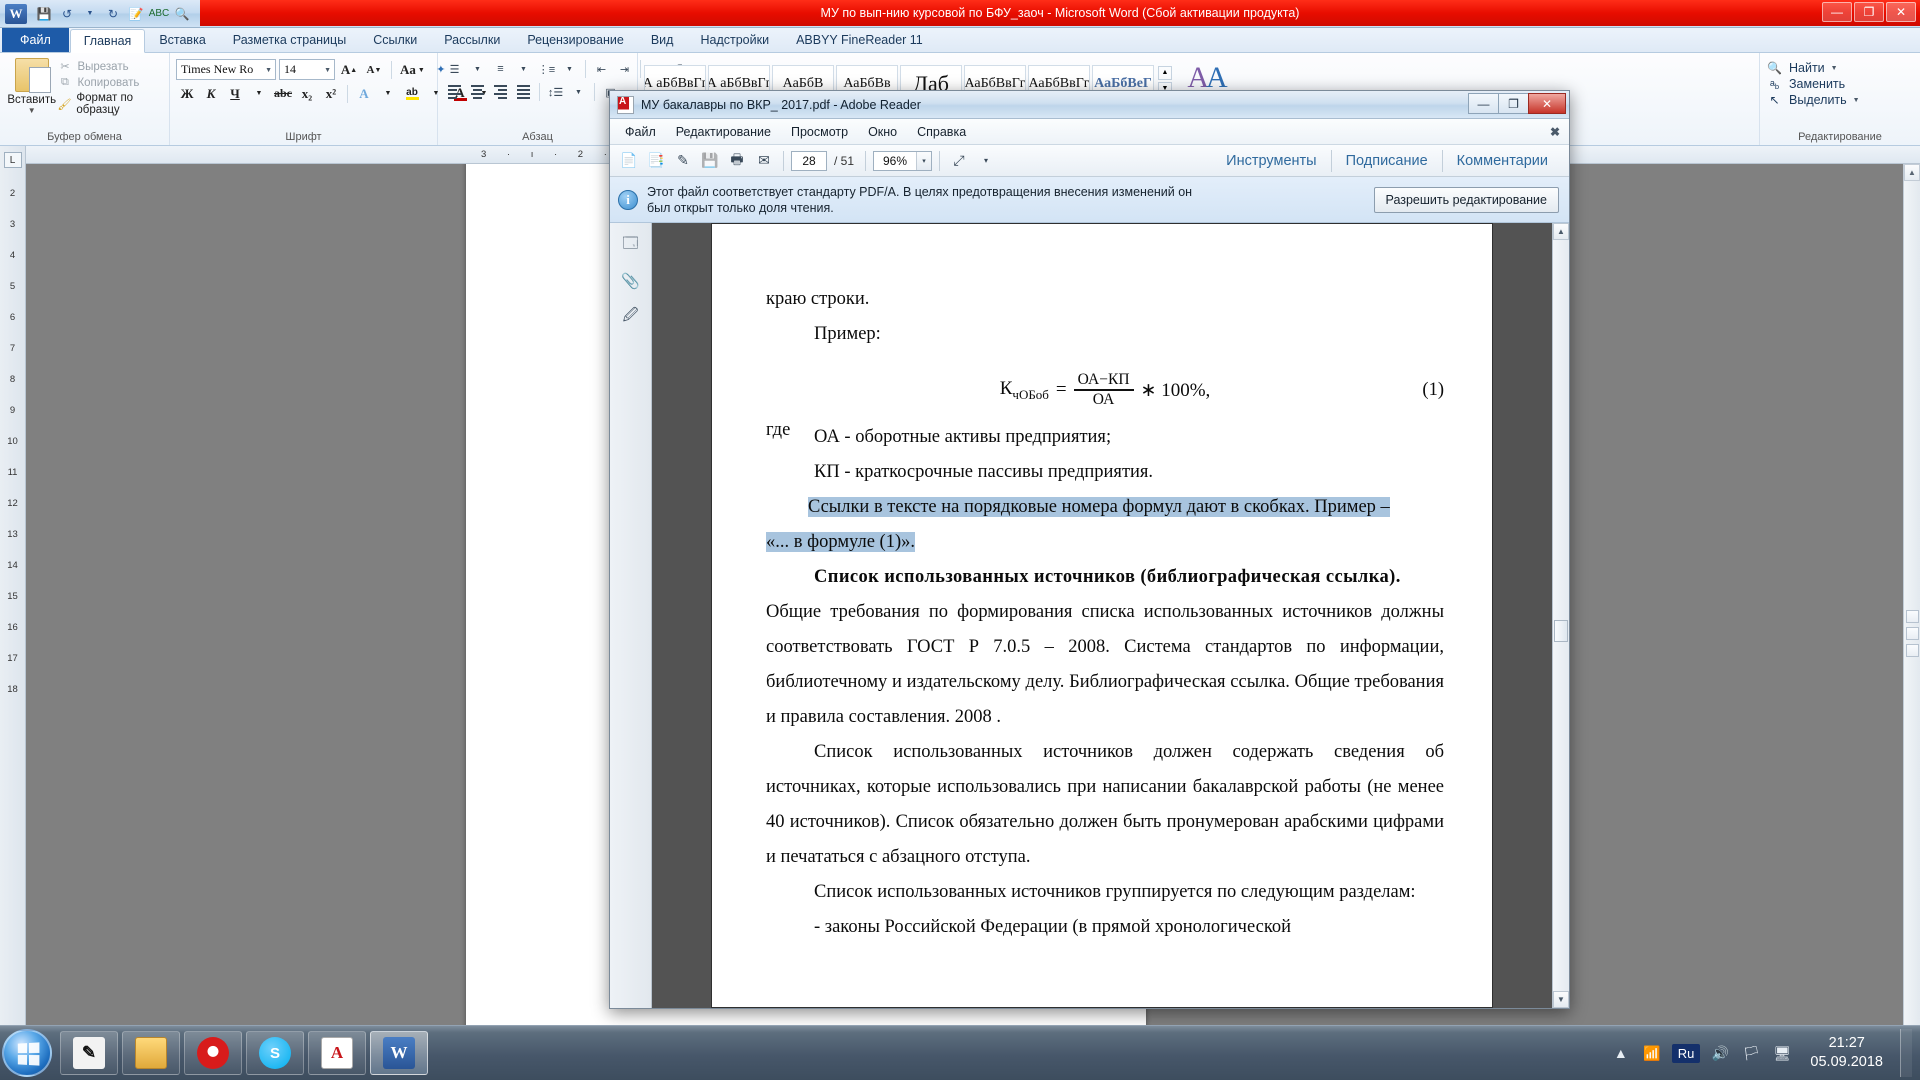 The height and width of the screenshot is (1080, 1920). I want to click on bullets-dropdown-icon: ▼, so click(477, 69).